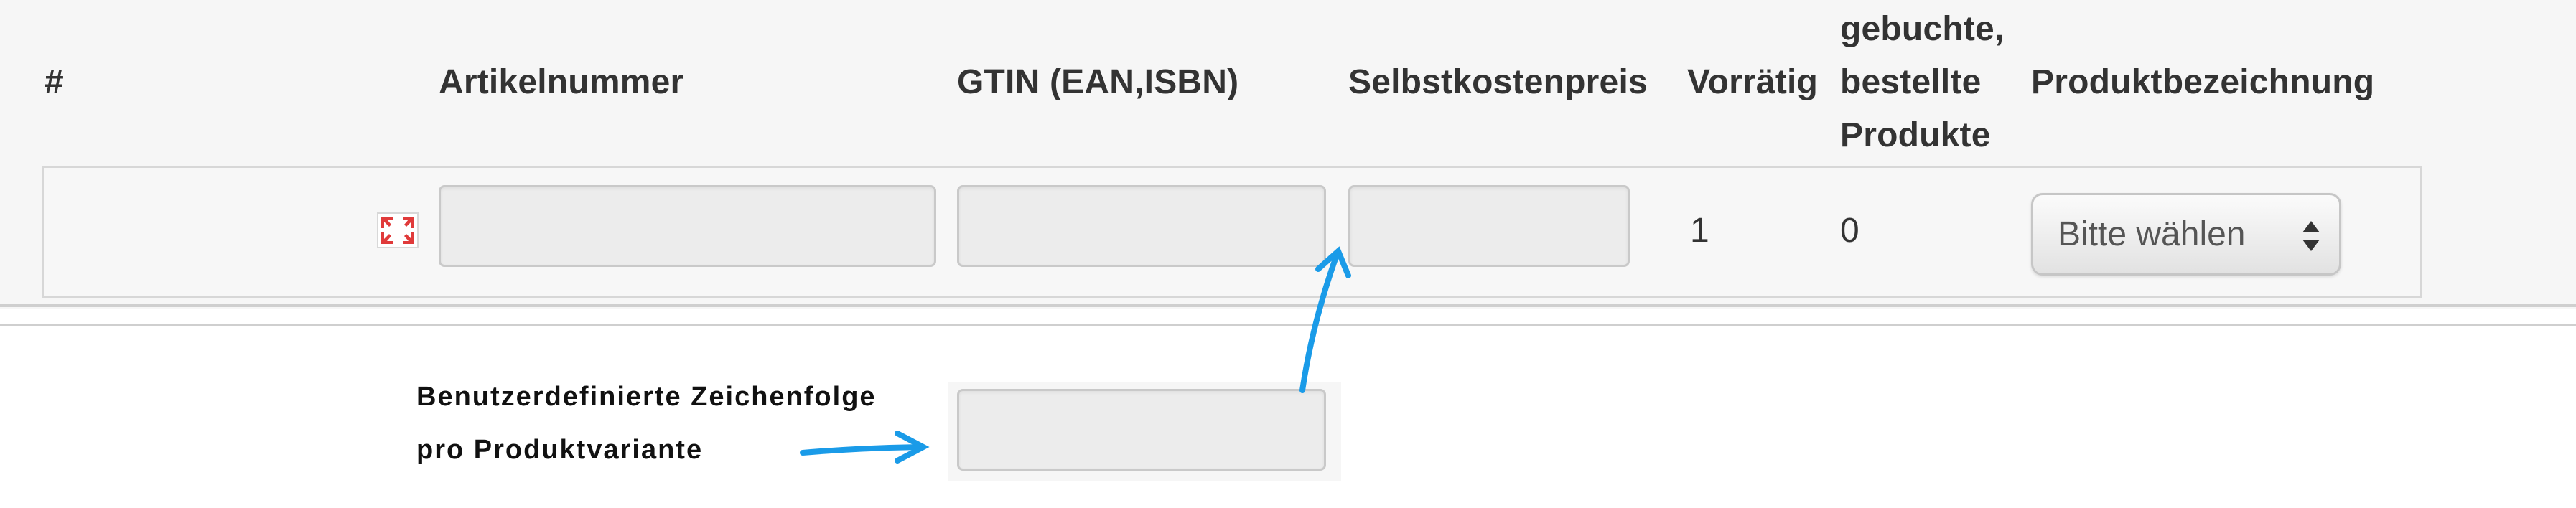  What do you see at coordinates (1141, 430) in the screenshot?
I see `custom-string-input` at bounding box center [1141, 430].